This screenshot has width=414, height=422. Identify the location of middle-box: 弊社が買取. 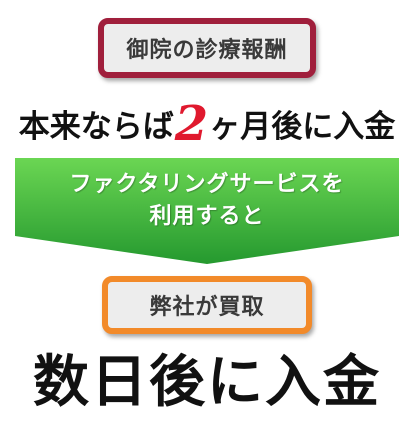
(207, 305).